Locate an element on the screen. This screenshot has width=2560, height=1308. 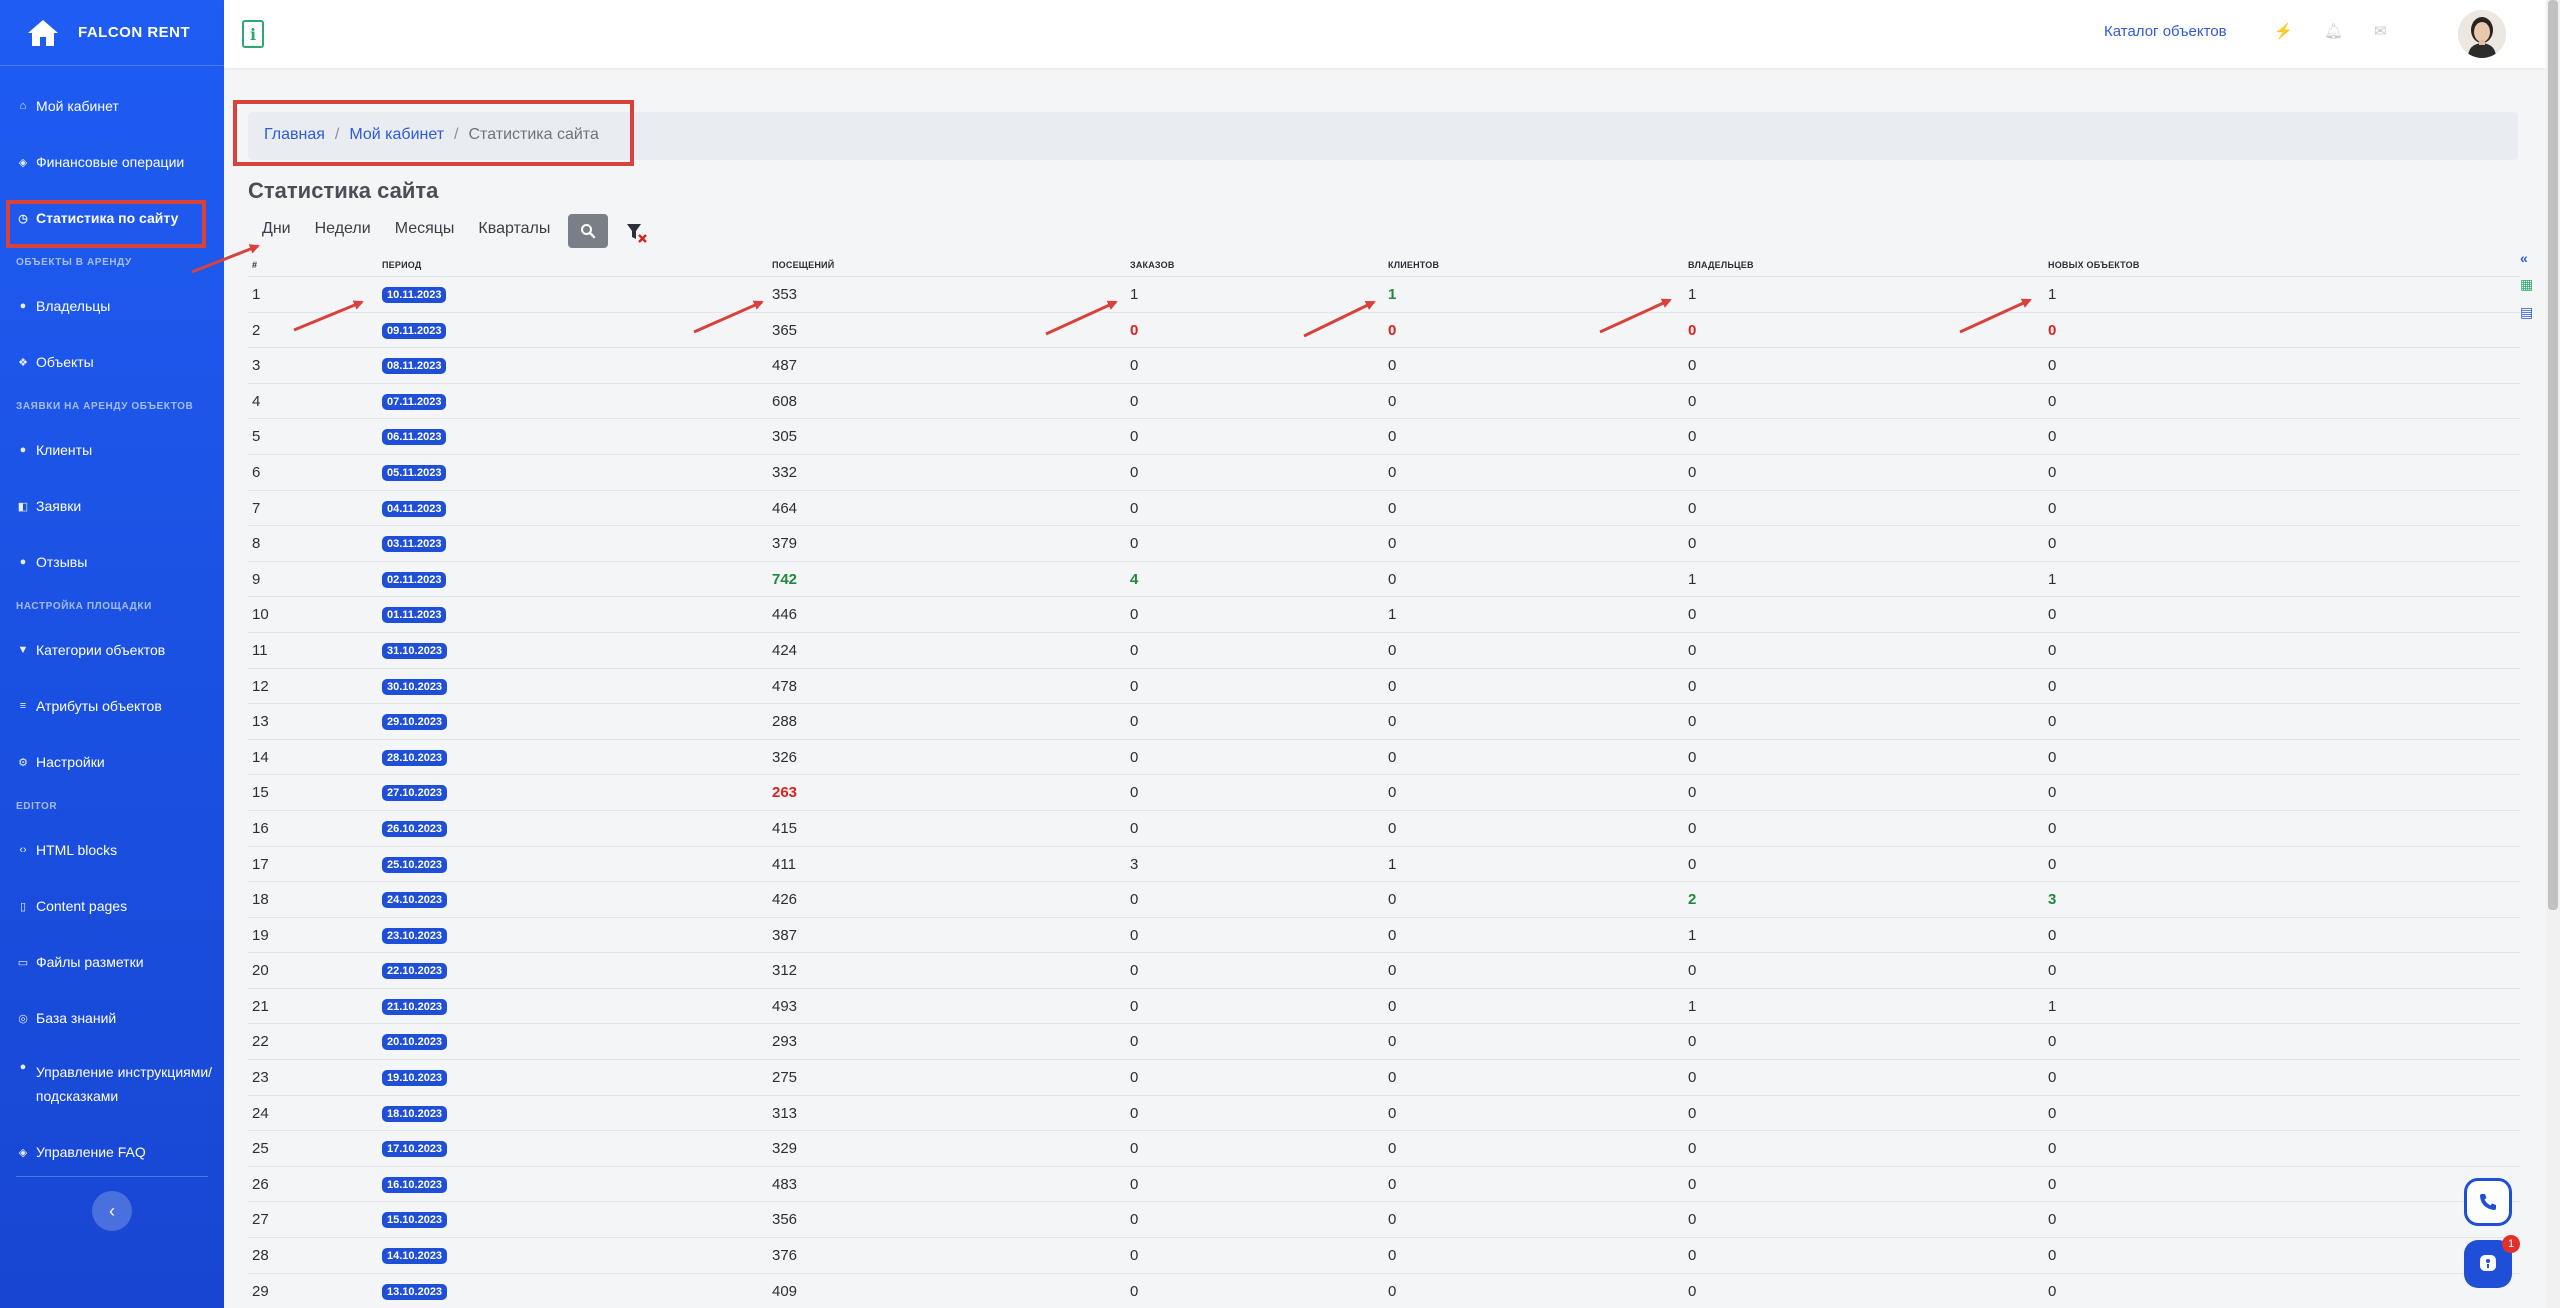
visits-cell: 356 is located at coordinates (785, 1220).